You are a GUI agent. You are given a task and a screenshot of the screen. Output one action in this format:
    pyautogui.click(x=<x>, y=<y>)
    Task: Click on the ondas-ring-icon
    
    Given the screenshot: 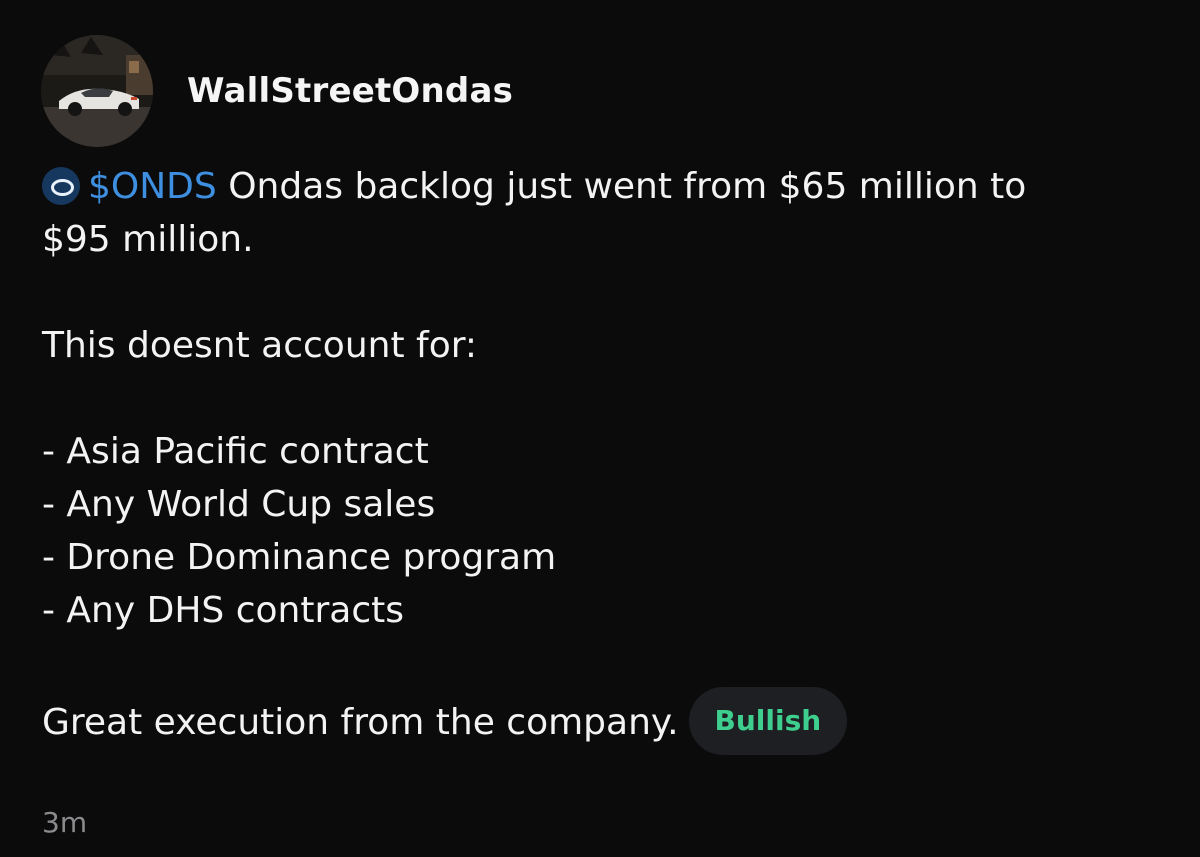 What is the action you would take?
    pyautogui.click(x=61, y=186)
    